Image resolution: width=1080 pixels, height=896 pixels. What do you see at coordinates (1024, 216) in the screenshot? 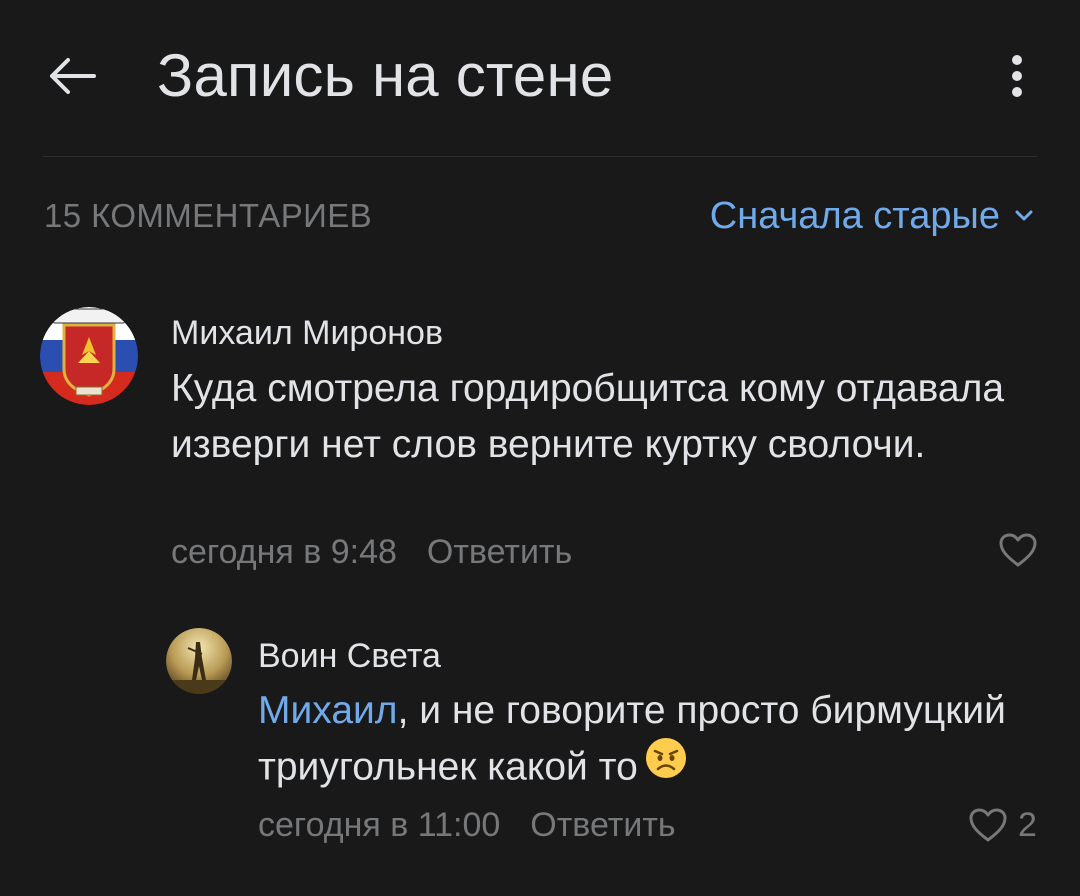
I see `chevron-down-icon` at bounding box center [1024, 216].